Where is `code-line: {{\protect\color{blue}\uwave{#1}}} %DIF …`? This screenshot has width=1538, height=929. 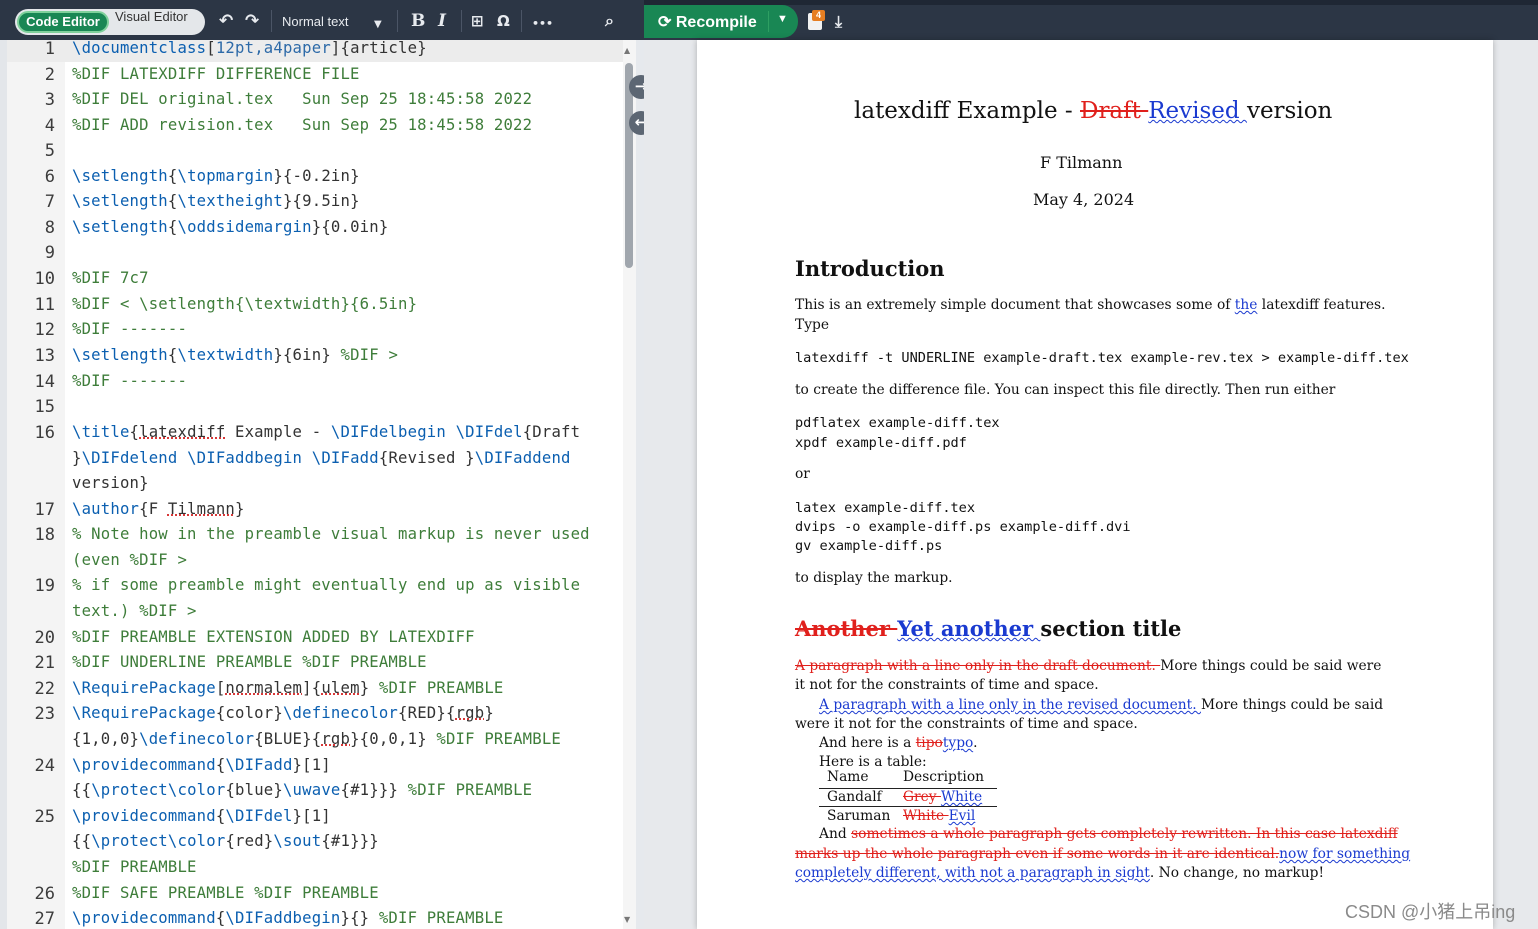 code-line: {{\protect\color{blue}\uwave{#1}}} %DIF … is located at coordinates (302, 790).